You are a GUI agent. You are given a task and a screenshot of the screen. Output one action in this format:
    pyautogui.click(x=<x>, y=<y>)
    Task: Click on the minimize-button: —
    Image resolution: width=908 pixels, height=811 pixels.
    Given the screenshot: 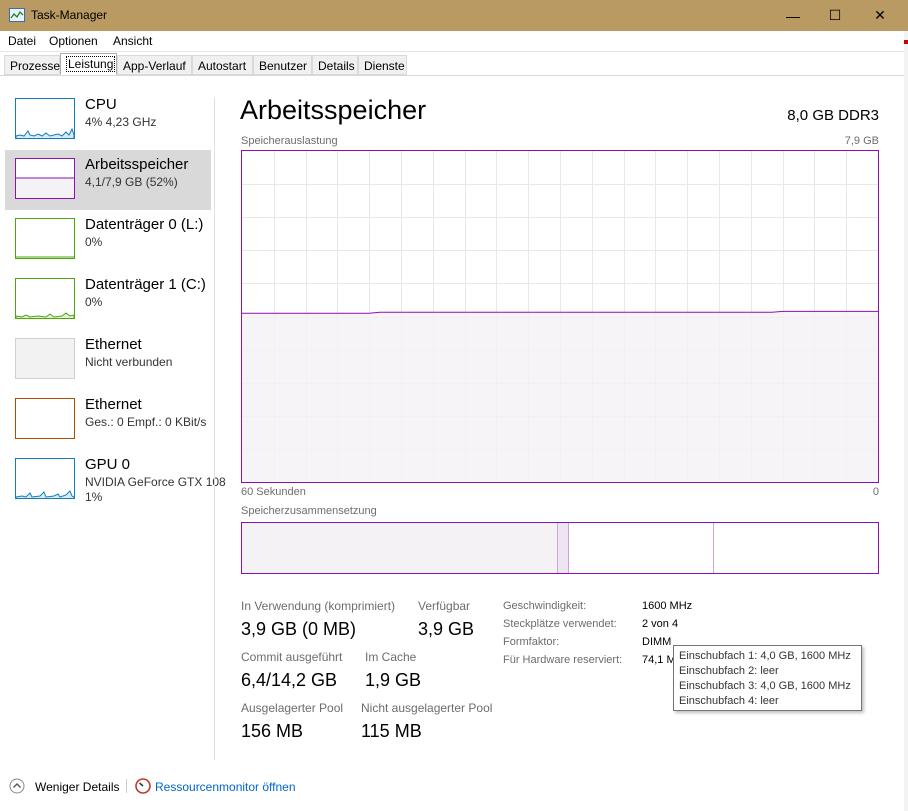 What is the action you would take?
    pyautogui.click(x=793, y=15)
    